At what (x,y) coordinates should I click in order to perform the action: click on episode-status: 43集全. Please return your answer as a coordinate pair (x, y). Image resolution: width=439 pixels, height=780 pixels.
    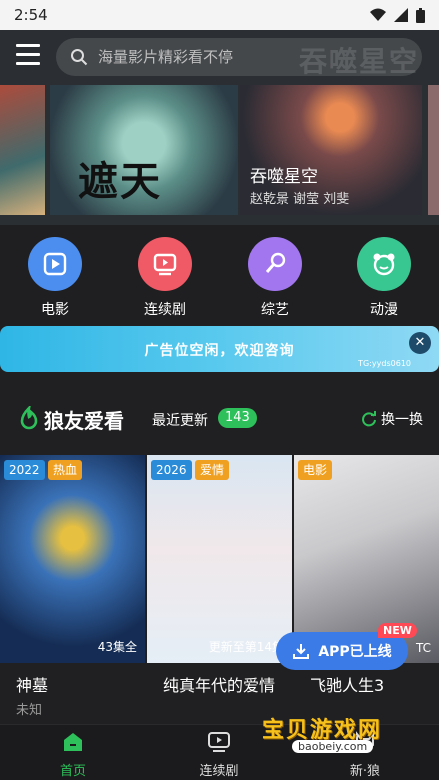
    Looking at the image, I should click on (117, 647).